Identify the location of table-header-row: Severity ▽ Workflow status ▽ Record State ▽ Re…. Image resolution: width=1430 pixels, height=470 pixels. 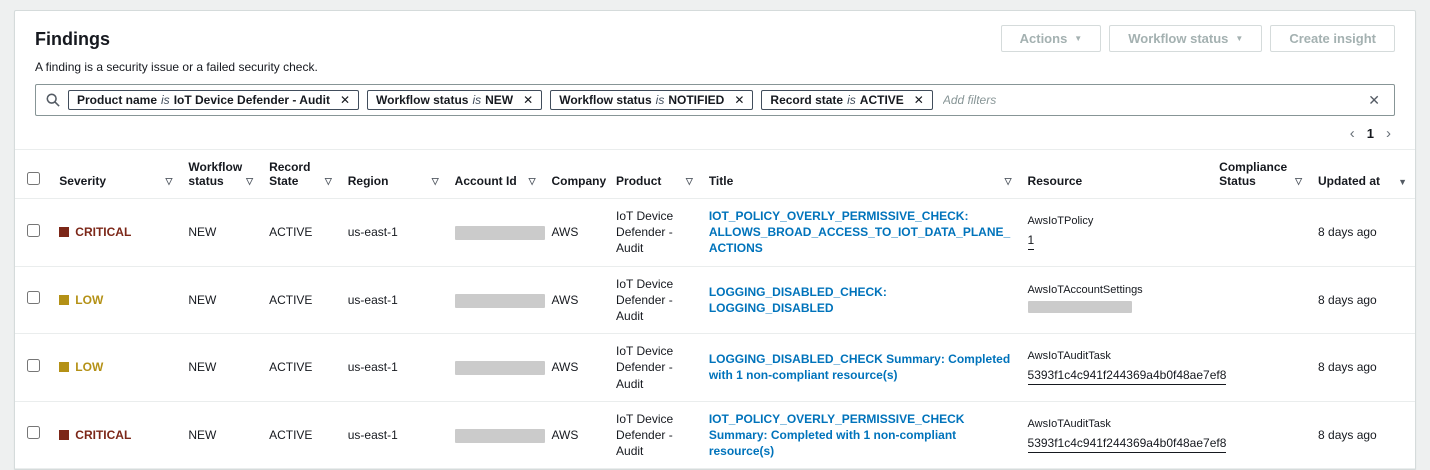
(715, 174).